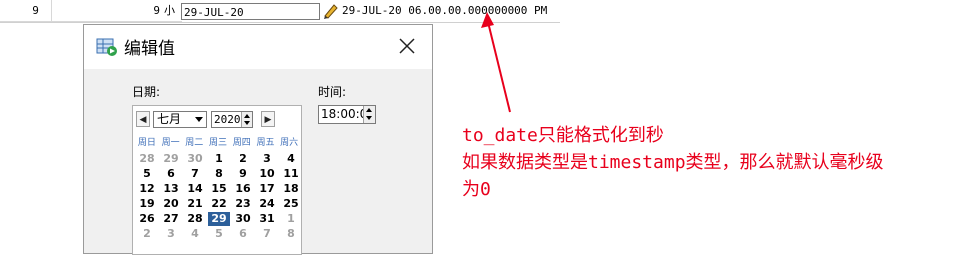  What do you see at coordinates (291, 204) in the screenshot?
I see `calendar-day: 25` at bounding box center [291, 204].